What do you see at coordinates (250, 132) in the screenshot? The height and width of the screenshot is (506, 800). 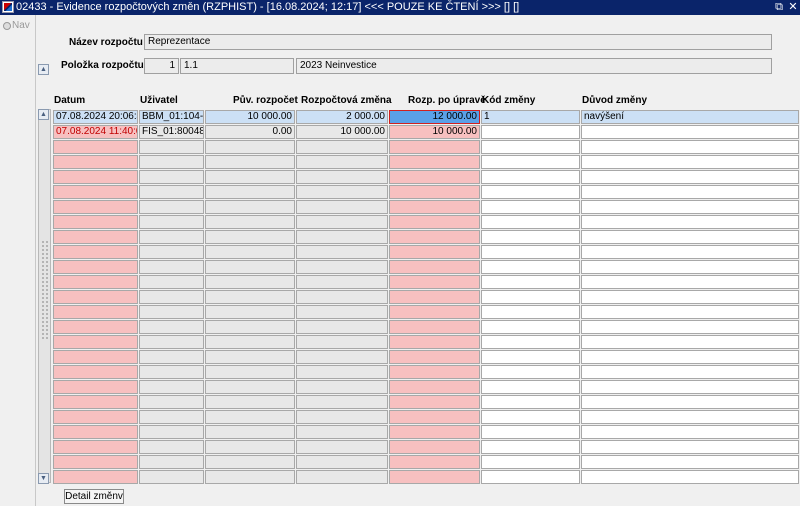 I see `cell-puv-rozpocet: 0.00` at bounding box center [250, 132].